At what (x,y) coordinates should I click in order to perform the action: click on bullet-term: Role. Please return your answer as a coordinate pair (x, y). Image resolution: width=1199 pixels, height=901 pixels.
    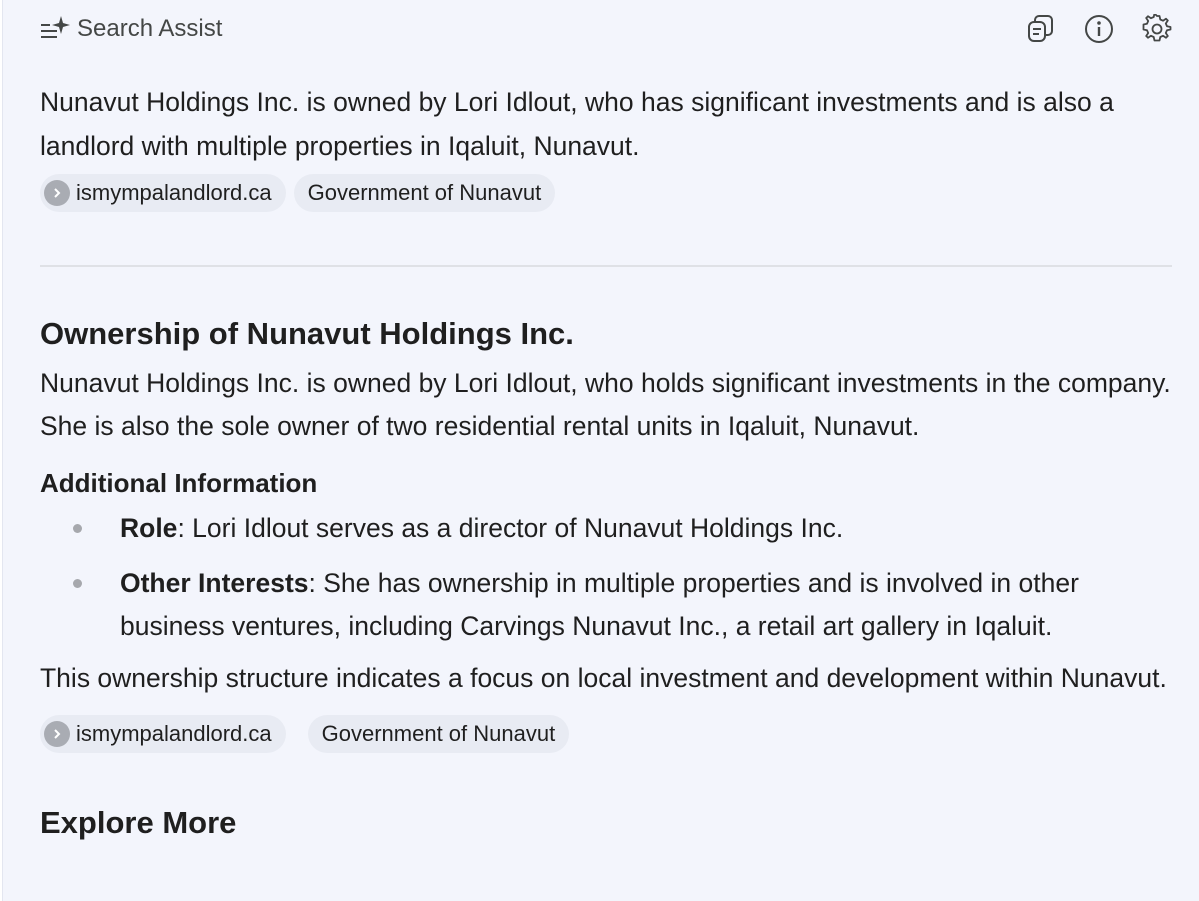
    Looking at the image, I should click on (149, 528).